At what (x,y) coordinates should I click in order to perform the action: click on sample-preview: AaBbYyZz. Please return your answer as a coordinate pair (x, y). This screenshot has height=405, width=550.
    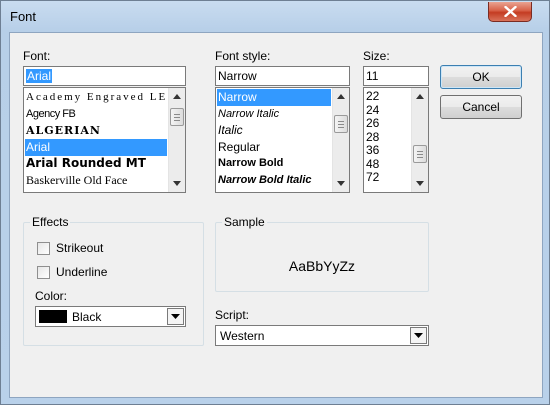
    Looking at the image, I should click on (322, 257).